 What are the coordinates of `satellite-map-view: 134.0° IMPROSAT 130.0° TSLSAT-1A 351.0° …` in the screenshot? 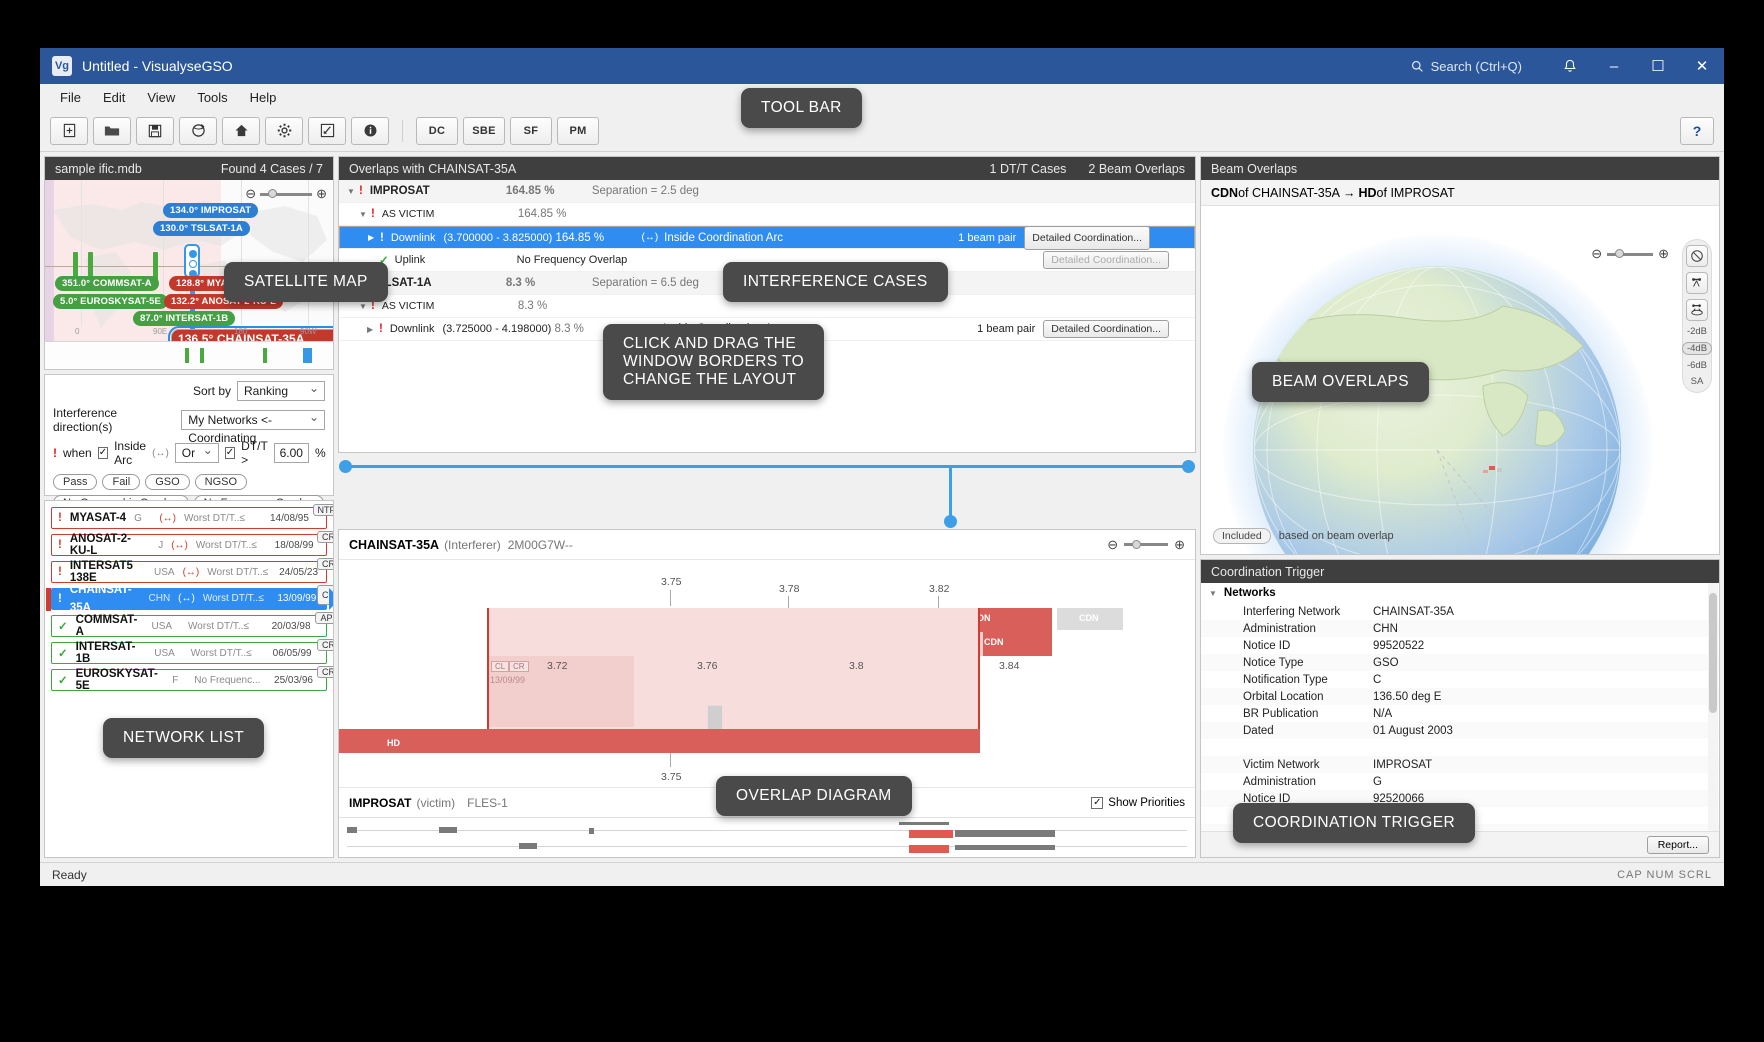 It's located at (189, 260).